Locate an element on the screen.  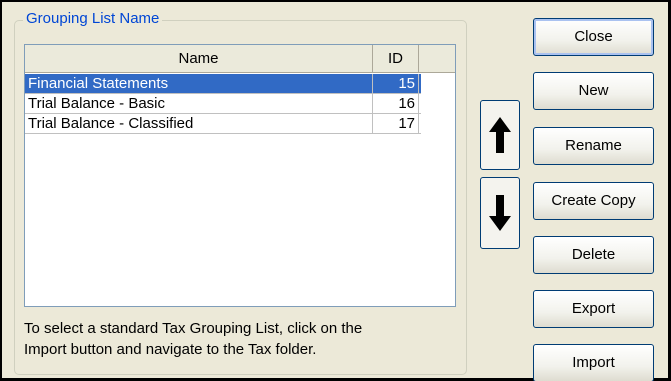
row-id: 16 is located at coordinates (396, 103).